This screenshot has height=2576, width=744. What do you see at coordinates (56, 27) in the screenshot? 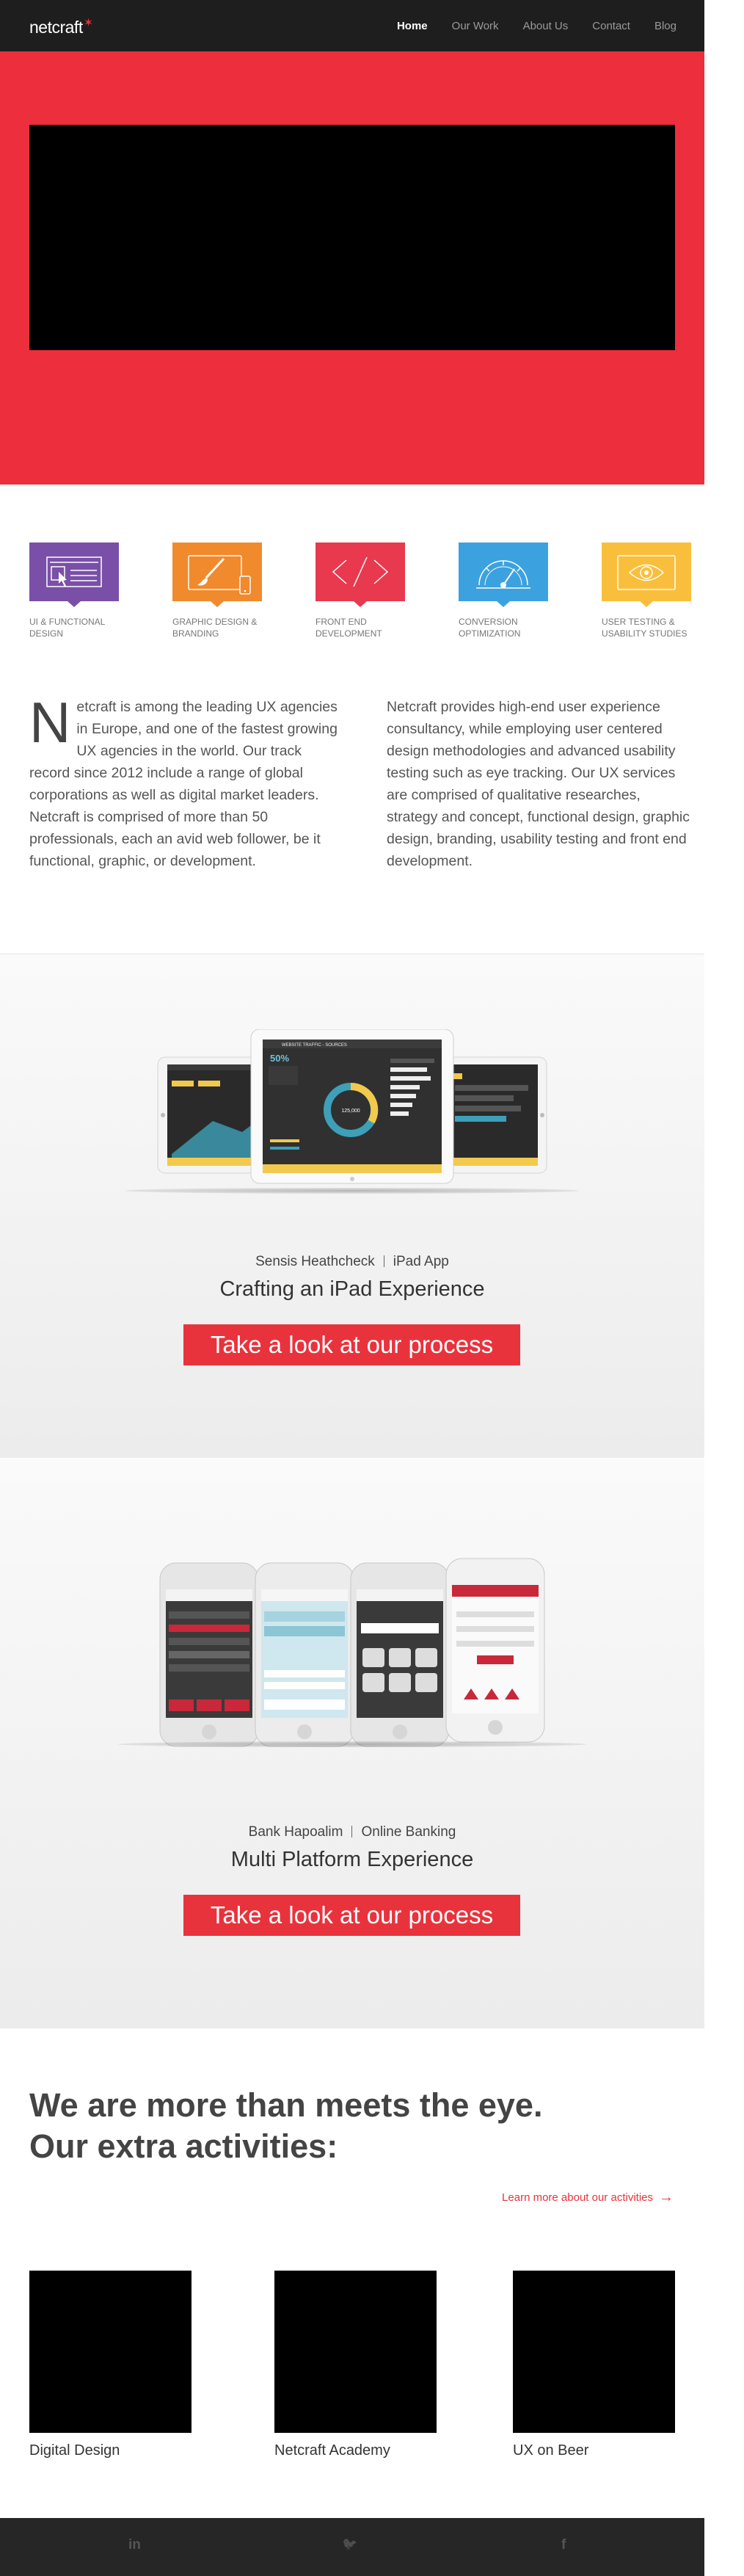
I see `logo-text: netcraft` at bounding box center [56, 27].